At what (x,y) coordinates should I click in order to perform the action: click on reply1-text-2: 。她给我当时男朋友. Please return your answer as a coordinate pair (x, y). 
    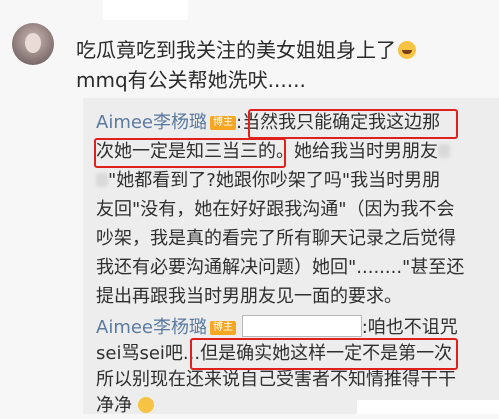
    Looking at the image, I should click on (357, 151).